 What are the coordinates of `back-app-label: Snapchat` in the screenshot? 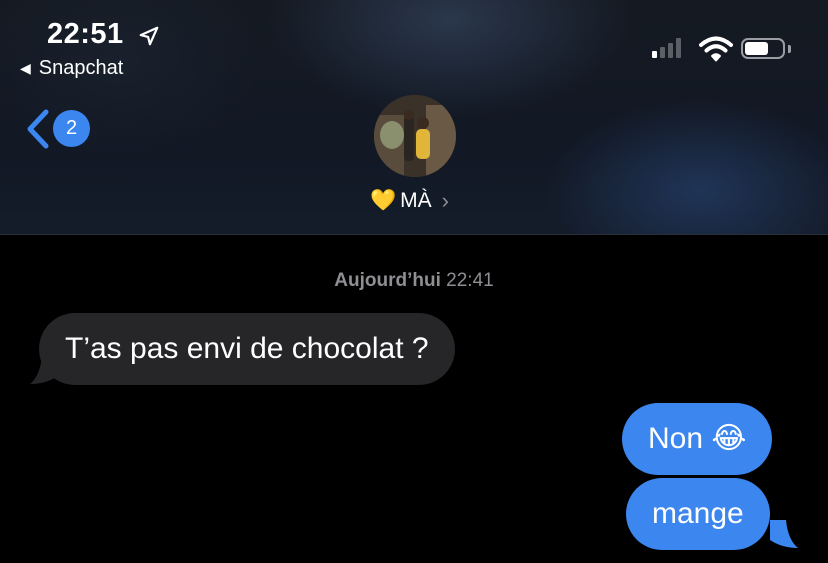 It's located at (81, 68).